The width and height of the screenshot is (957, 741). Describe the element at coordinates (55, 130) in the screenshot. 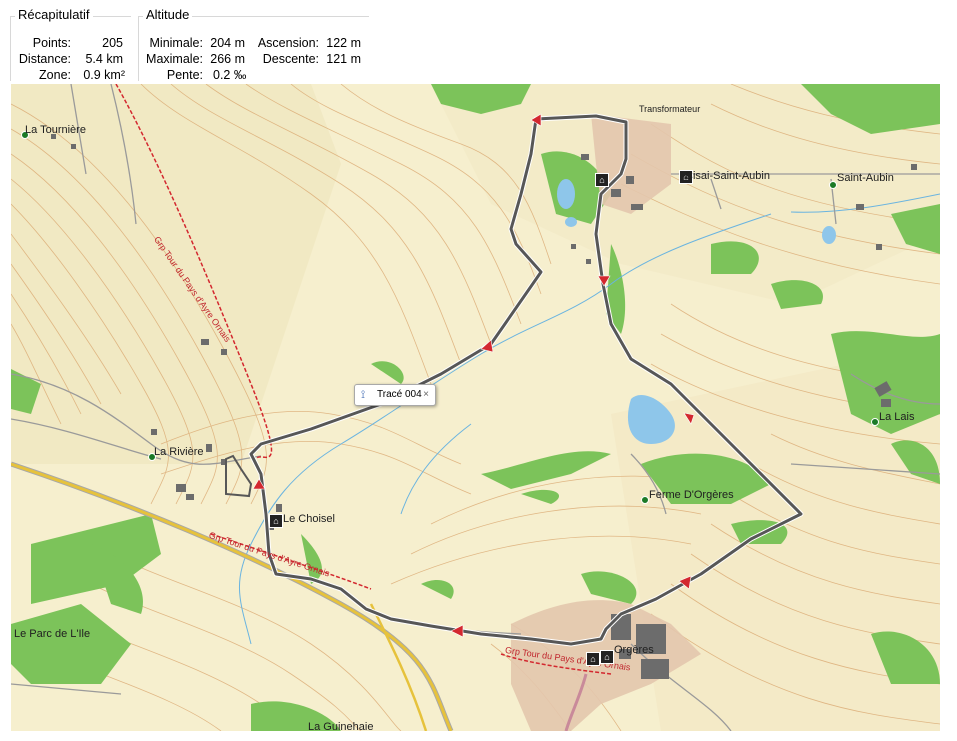

I see `place-la-tourniere: La Tournière` at that location.